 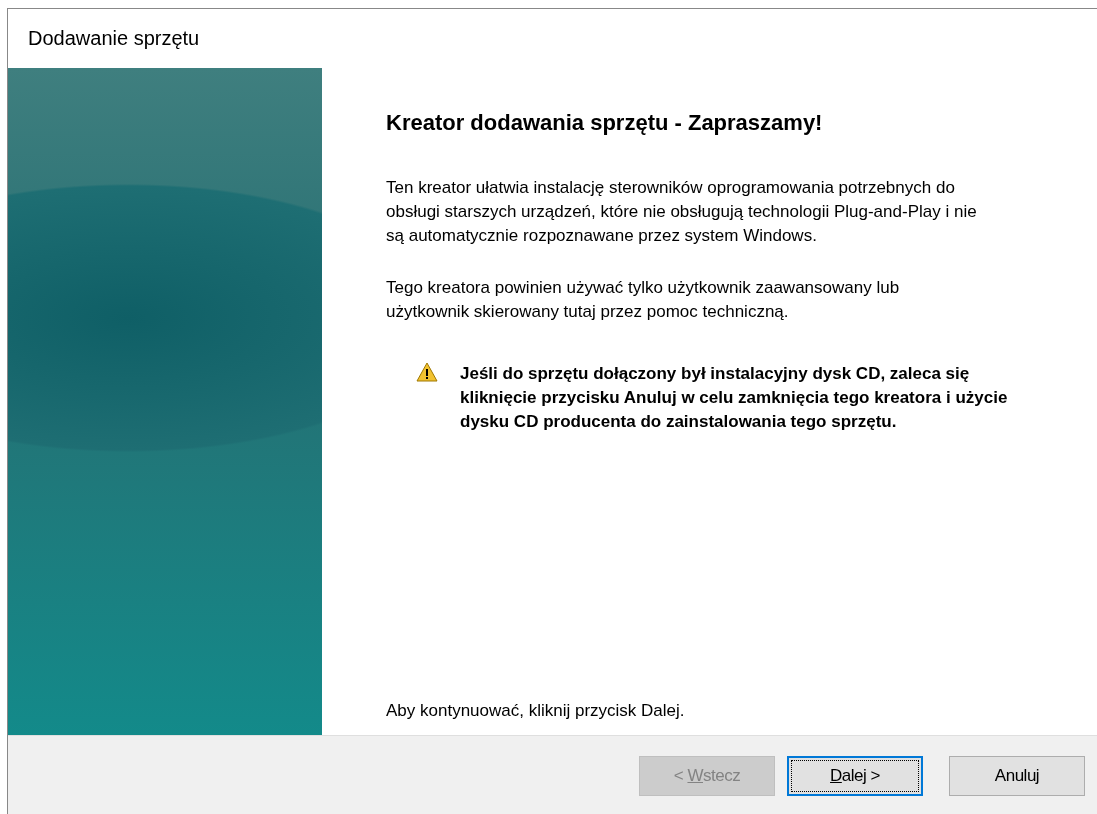 I want to click on window-title: Dodawanie sprzętu, so click(x=114, y=38).